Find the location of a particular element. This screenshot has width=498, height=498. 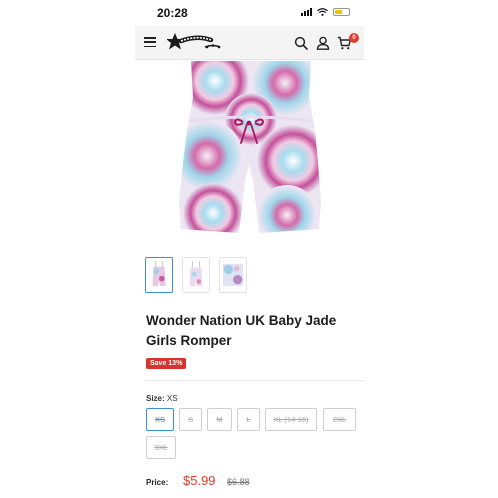

battery-icon is located at coordinates (341, 12).